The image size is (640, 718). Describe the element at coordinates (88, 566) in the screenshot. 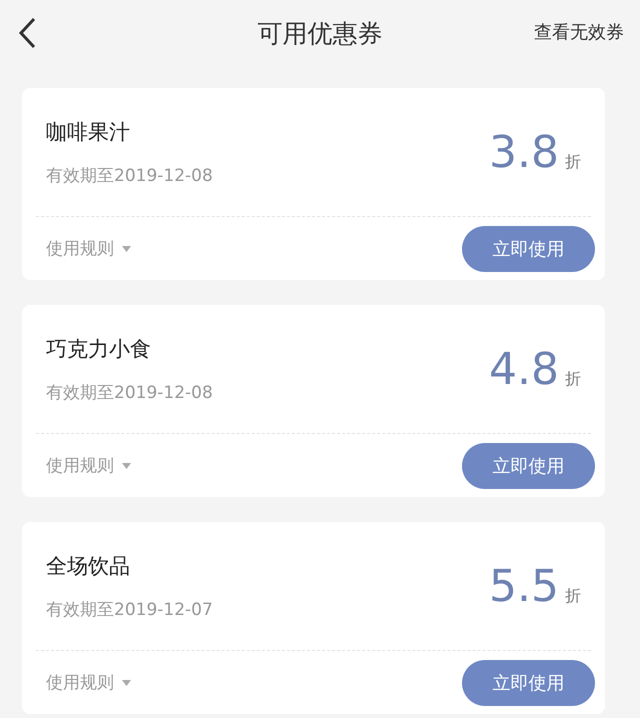

I see `coupon-name: 全场饮品` at that location.